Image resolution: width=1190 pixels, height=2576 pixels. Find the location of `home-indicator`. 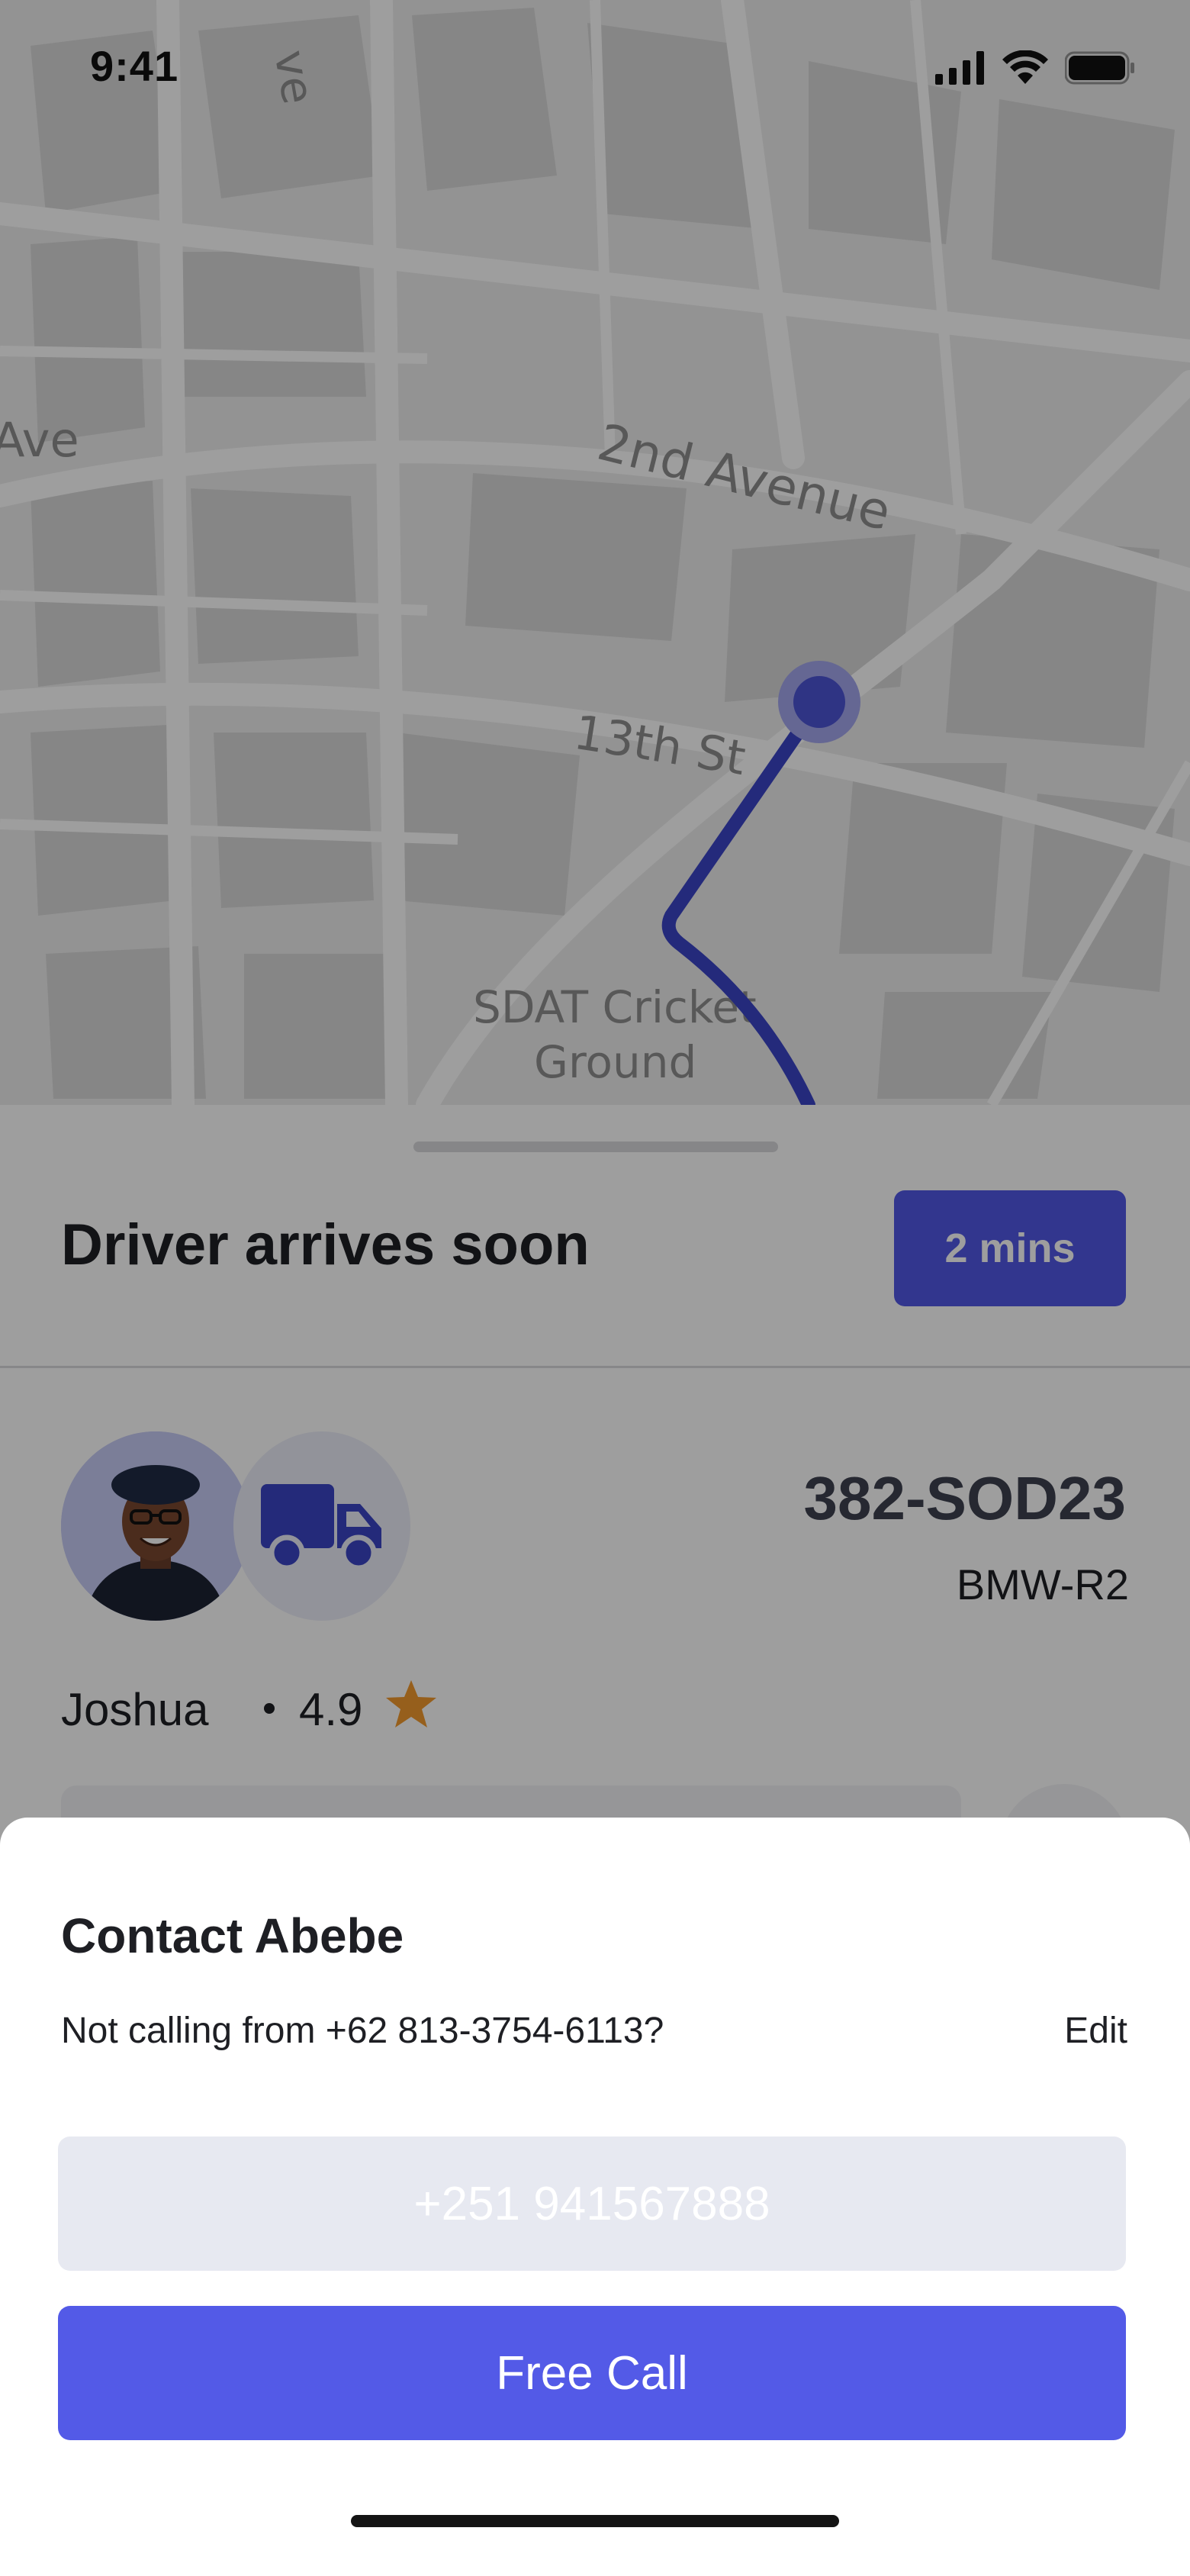

home-indicator is located at coordinates (595, 2521).